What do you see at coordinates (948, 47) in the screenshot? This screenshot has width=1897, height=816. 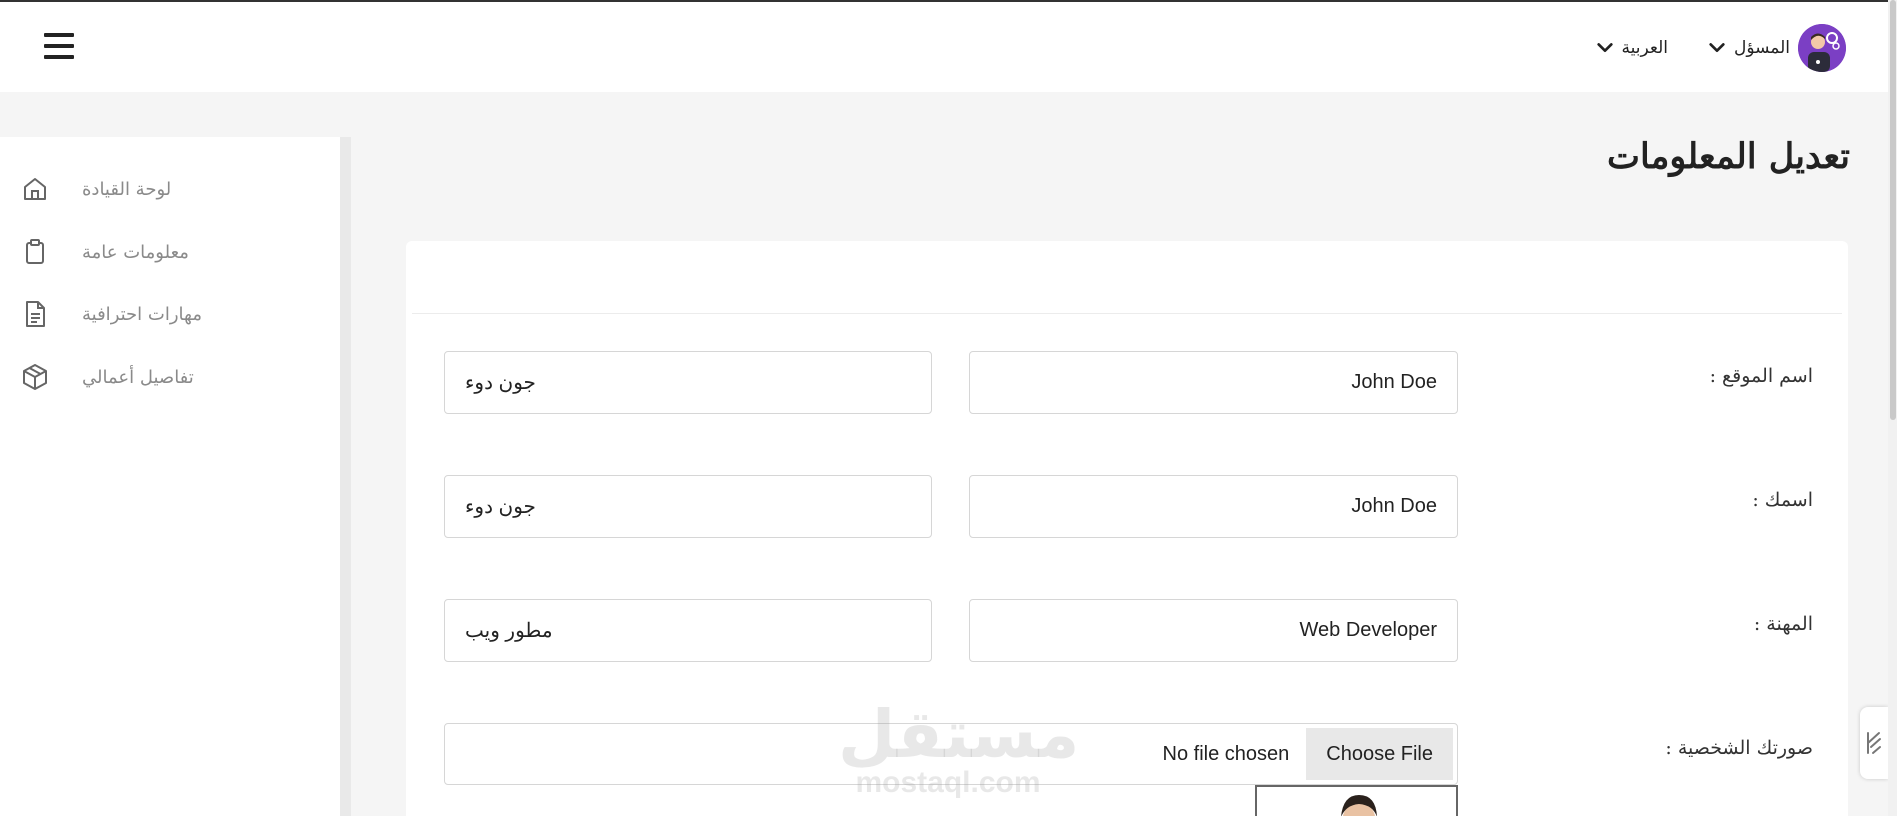 I see `top-header: العربية المسؤل` at bounding box center [948, 47].